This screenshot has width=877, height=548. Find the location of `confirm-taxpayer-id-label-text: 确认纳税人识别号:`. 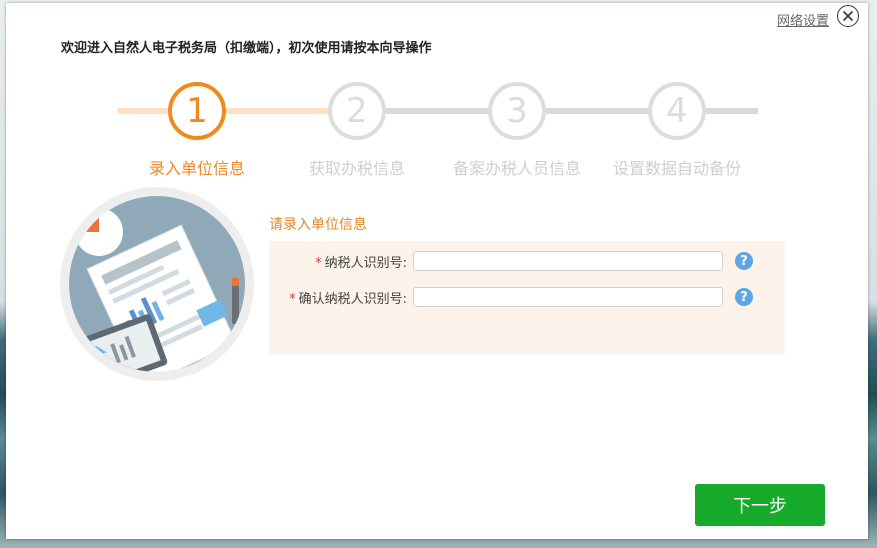

confirm-taxpayer-id-label-text: 确认纳税人识别号: is located at coordinates (352, 299).